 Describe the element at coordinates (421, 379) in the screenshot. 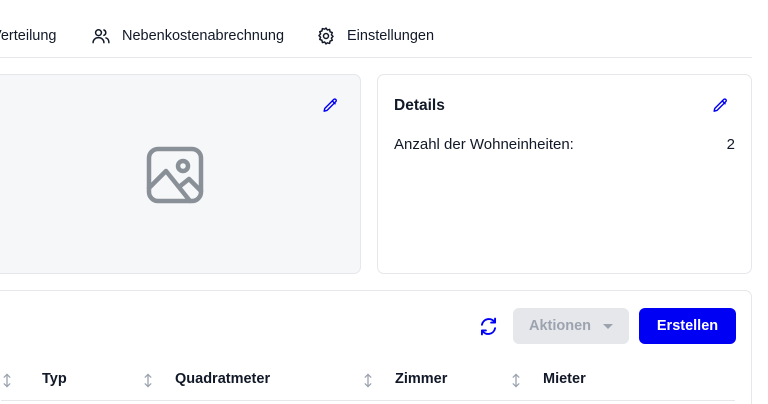

I see `column-header-zimmer: Zimmer` at that location.